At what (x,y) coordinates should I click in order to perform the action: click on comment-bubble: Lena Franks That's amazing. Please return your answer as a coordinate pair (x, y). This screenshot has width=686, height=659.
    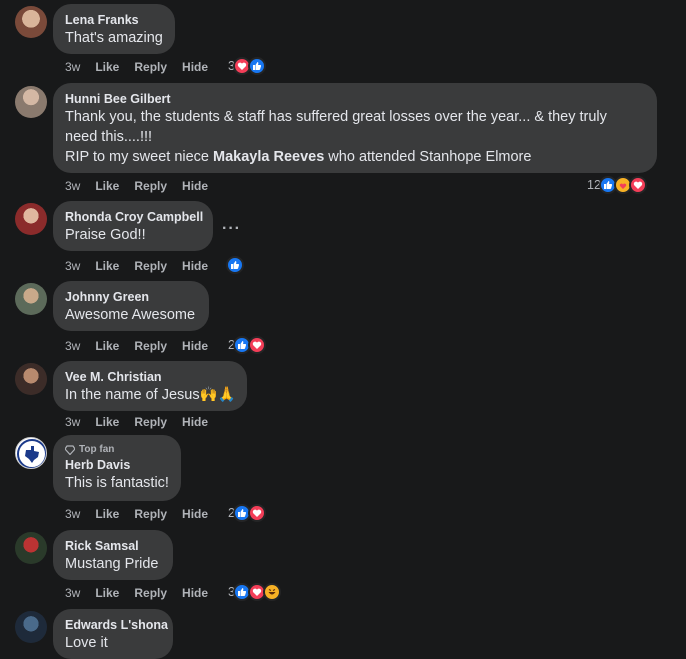
    Looking at the image, I should click on (114, 29).